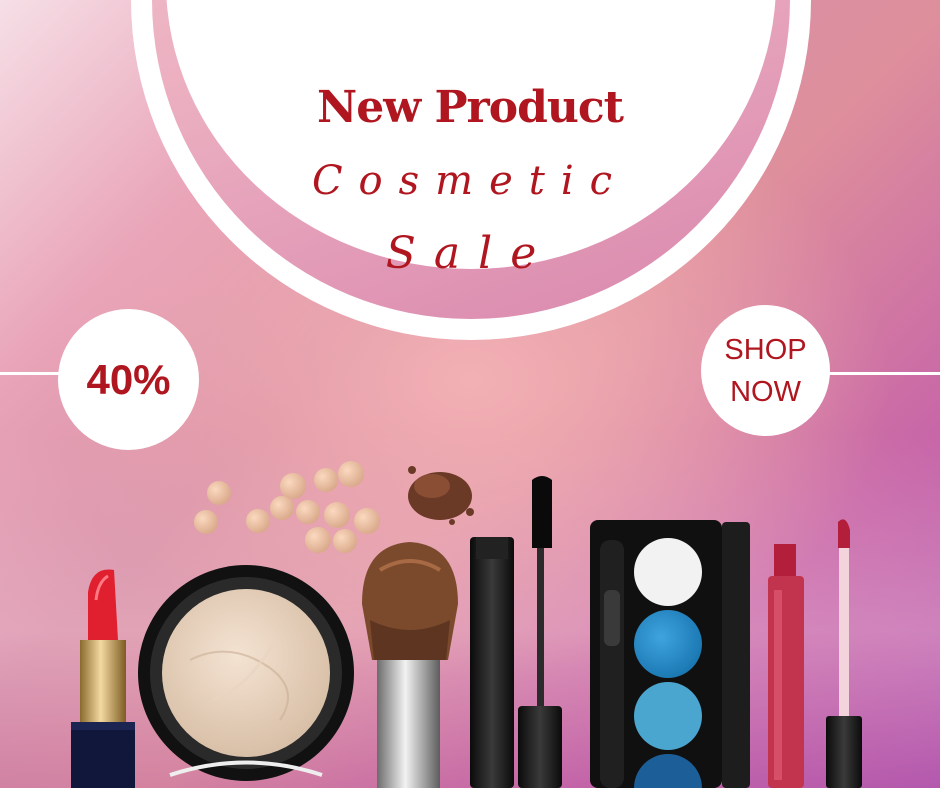 This screenshot has height=788, width=940. What do you see at coordinates (410, 665) in the screenshot?
I see `makeup-brush-icon` at bounding box center [410, 665].